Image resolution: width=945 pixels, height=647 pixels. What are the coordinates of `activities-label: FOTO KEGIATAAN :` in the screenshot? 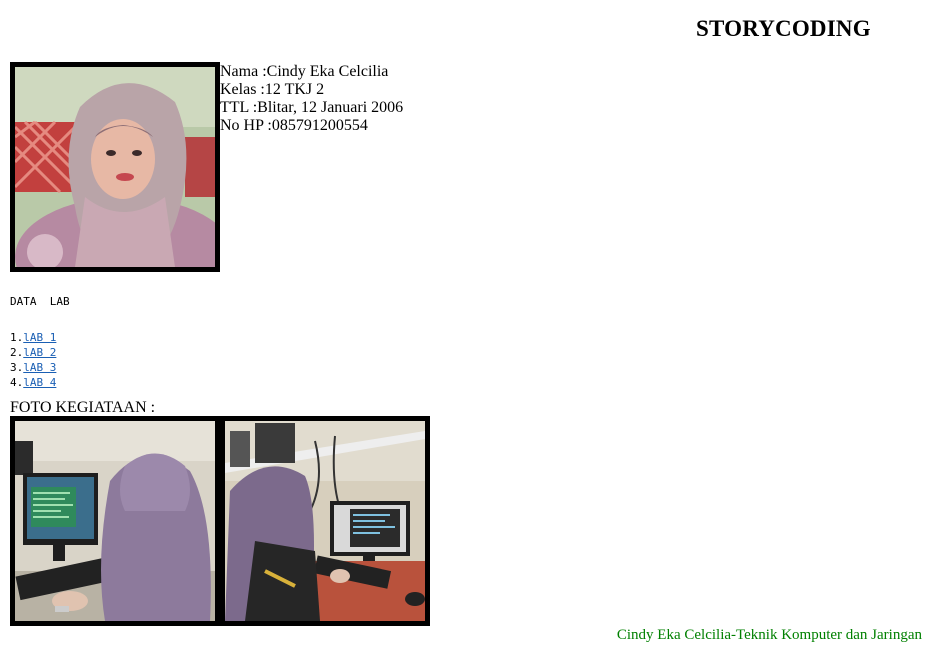 It's located at (83, 407).